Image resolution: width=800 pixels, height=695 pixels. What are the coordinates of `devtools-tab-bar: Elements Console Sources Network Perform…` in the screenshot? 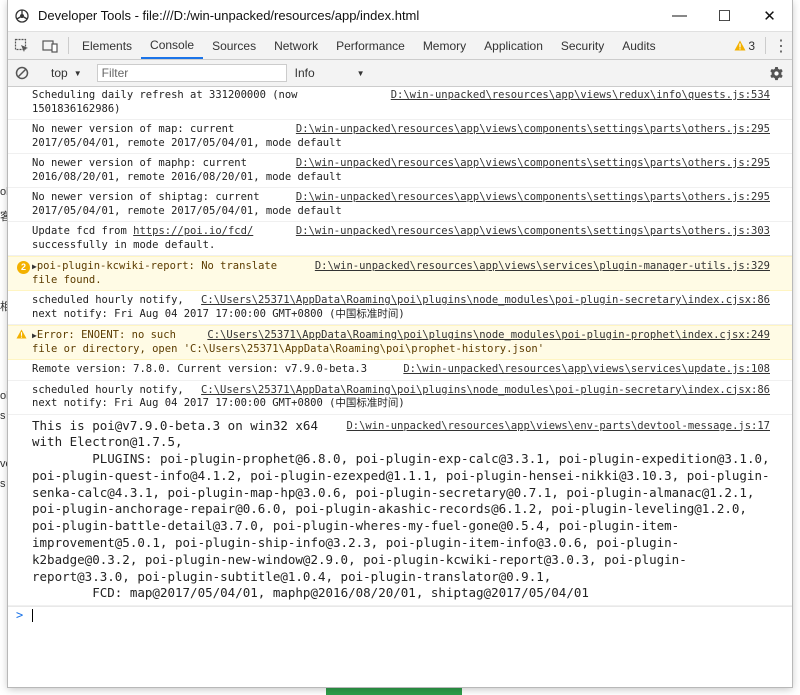 It's located at (400, 46).